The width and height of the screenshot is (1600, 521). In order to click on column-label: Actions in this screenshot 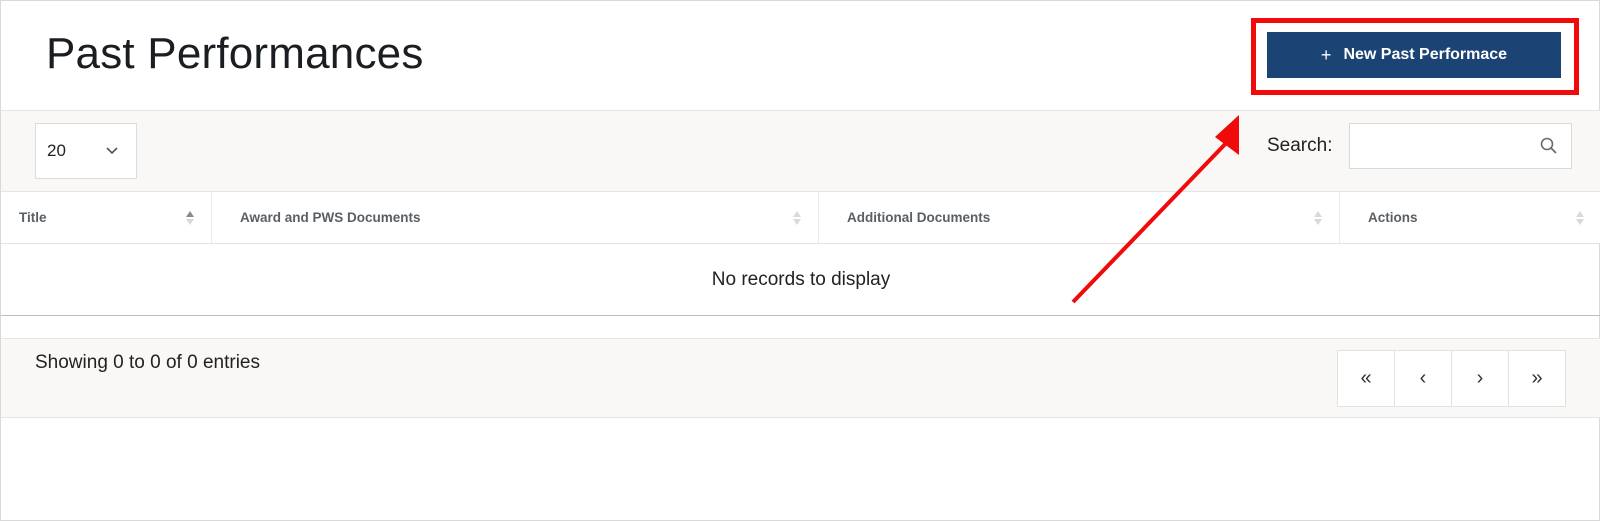, I will do `click(1393, 217)`.